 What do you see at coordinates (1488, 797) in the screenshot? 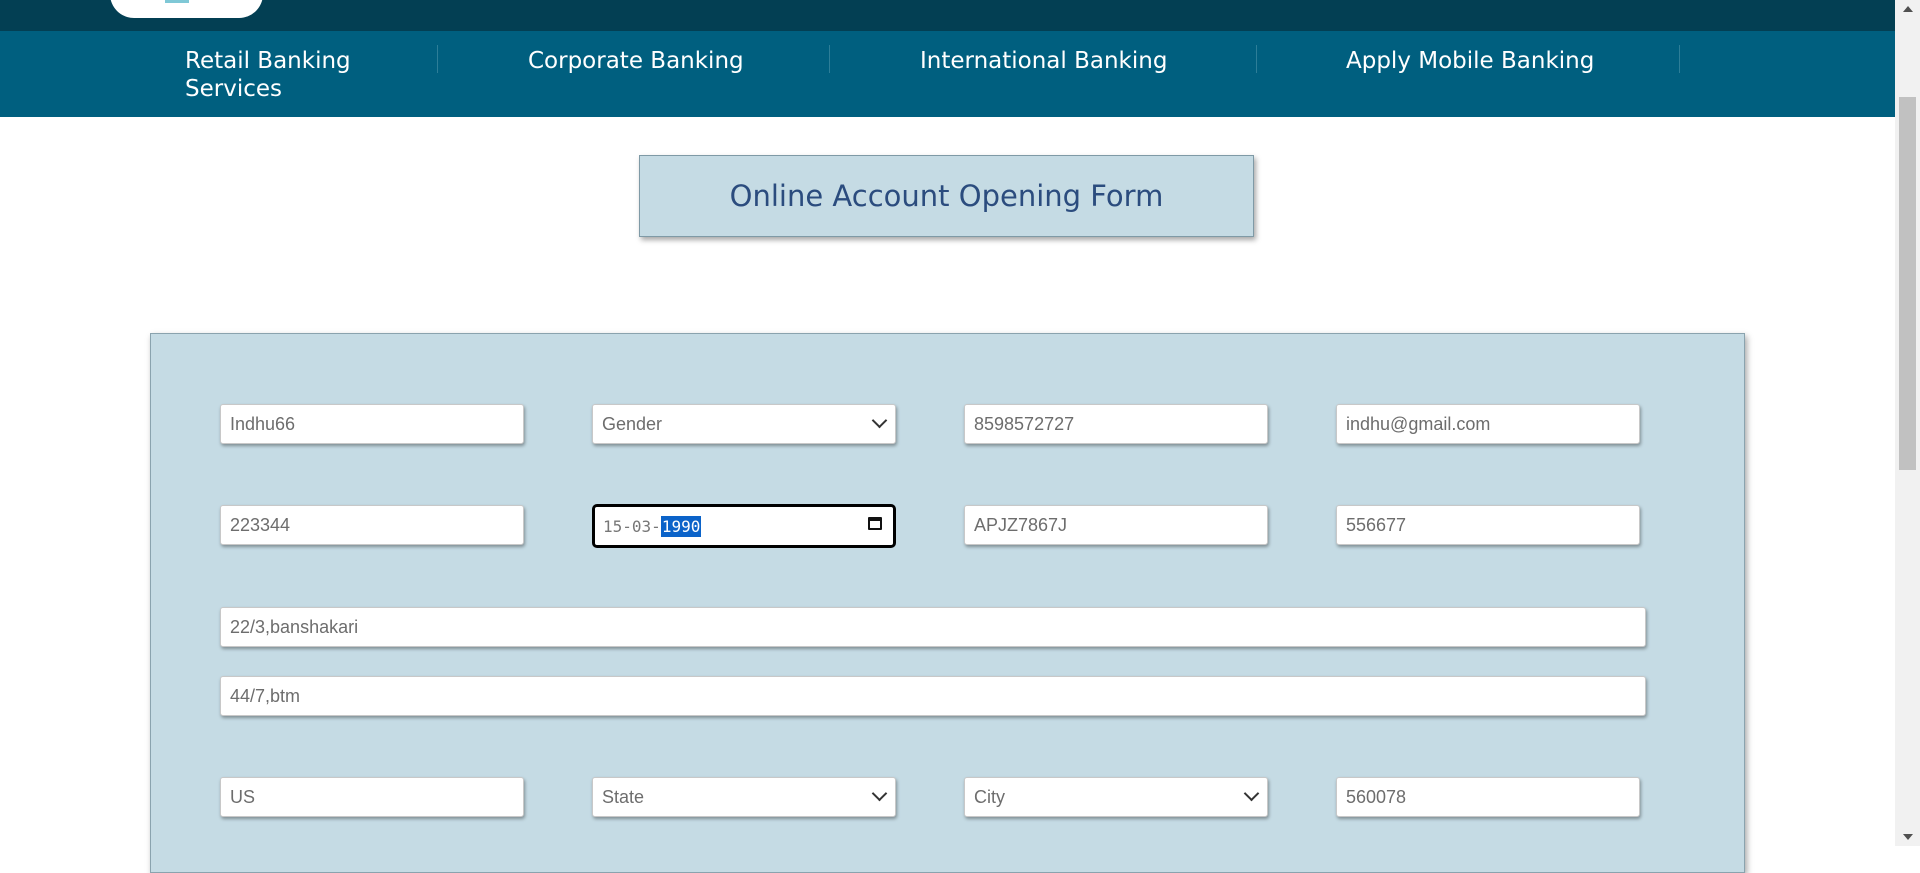
I see `pincode-input` at bounding box center [1488, 797].